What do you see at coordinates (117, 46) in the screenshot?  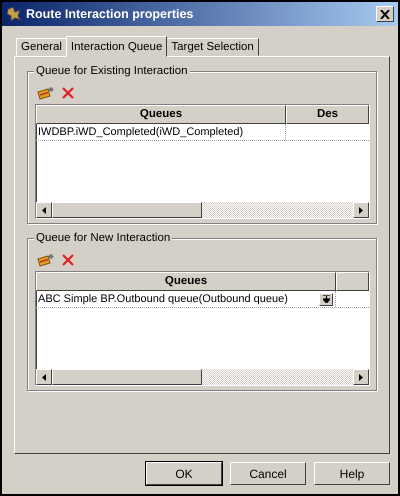 I see `tab: Interaction Queue` at bounding box center [117, 46].